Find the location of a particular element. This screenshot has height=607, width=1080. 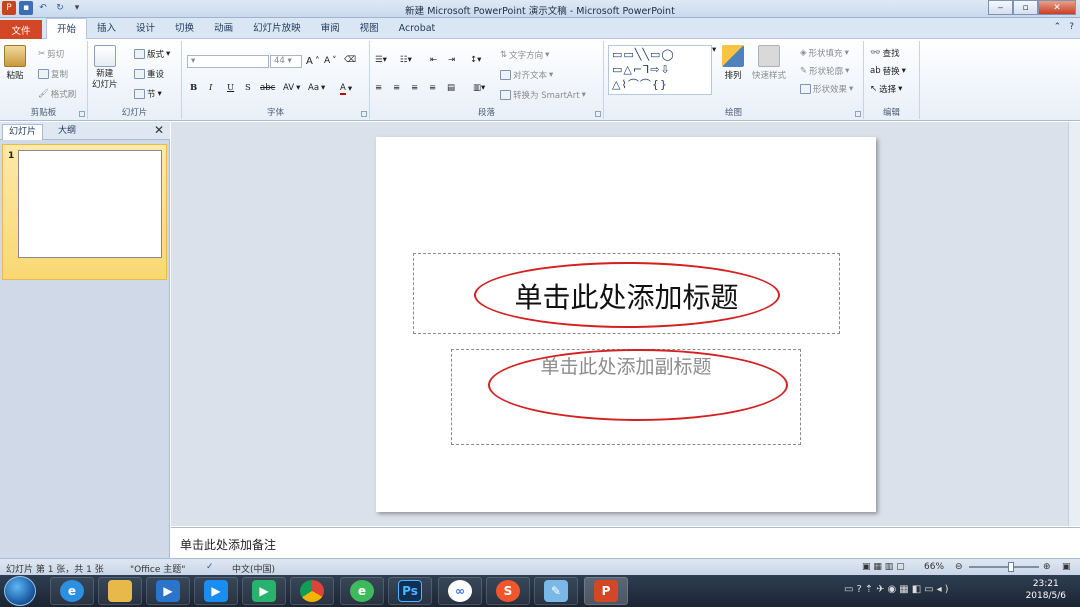

media-taskbar-button: ▶ is located at coordinates (168, 591).